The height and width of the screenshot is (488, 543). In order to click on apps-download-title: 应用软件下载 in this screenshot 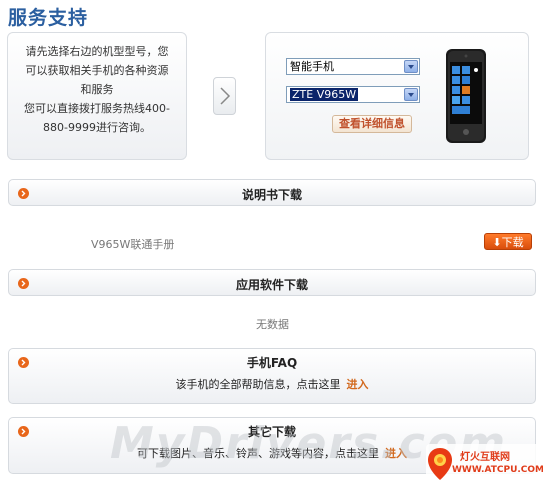, I will do `click(271, 285)`.